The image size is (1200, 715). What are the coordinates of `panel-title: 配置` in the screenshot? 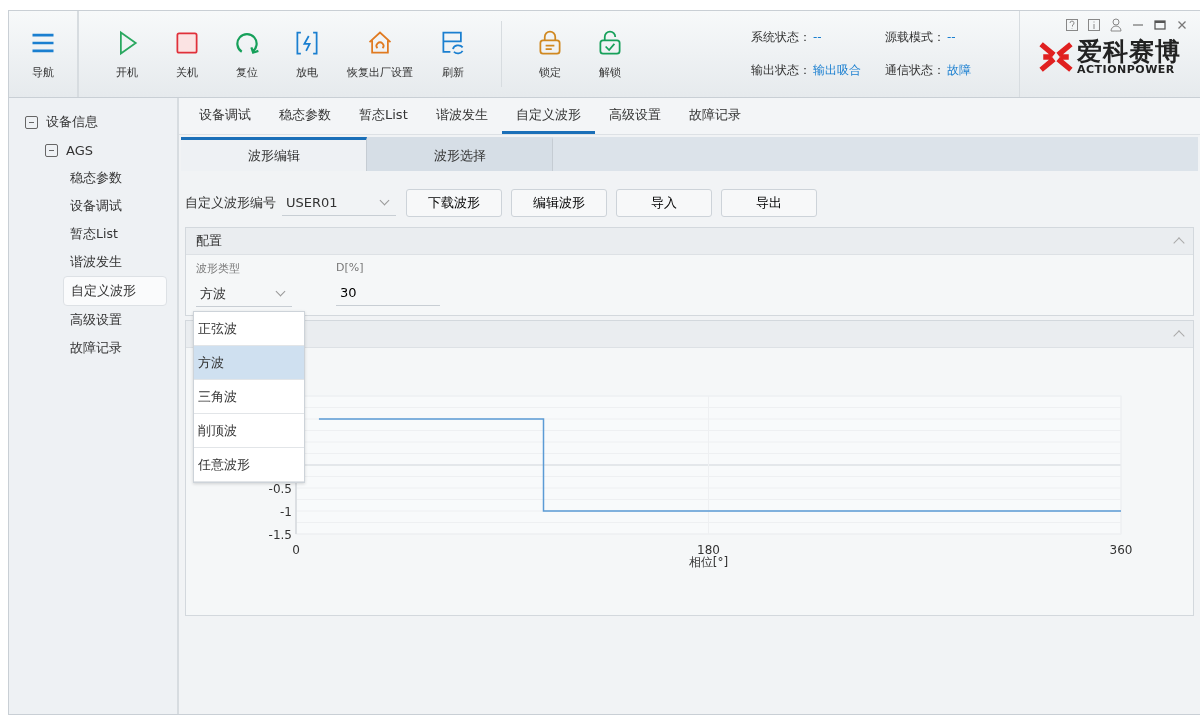 It's located at (209, 241).